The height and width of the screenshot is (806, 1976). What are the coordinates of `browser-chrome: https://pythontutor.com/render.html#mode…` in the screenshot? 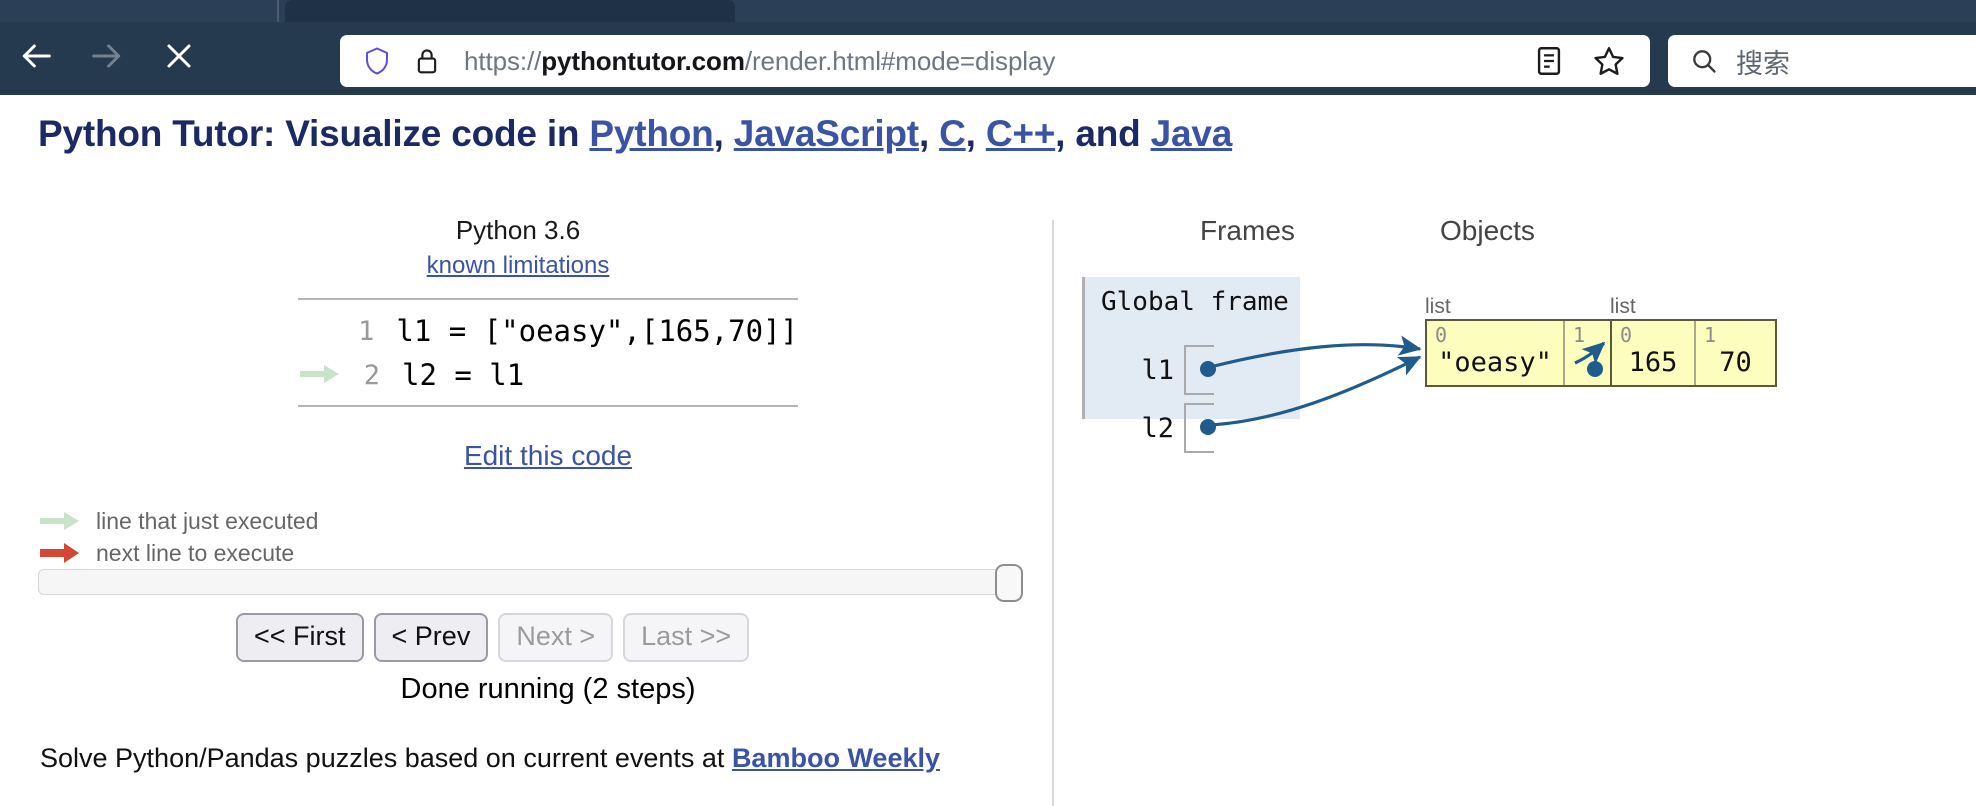 It's located at (988, 47).